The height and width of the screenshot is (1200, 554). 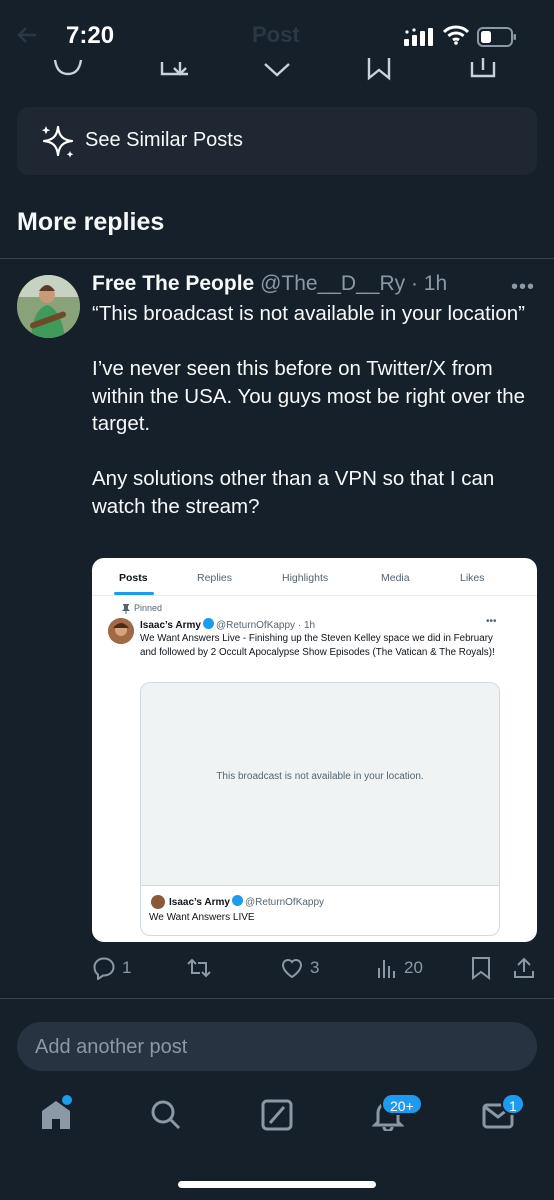 I want to click on reply-count: 1, so click(x=127, y=967).